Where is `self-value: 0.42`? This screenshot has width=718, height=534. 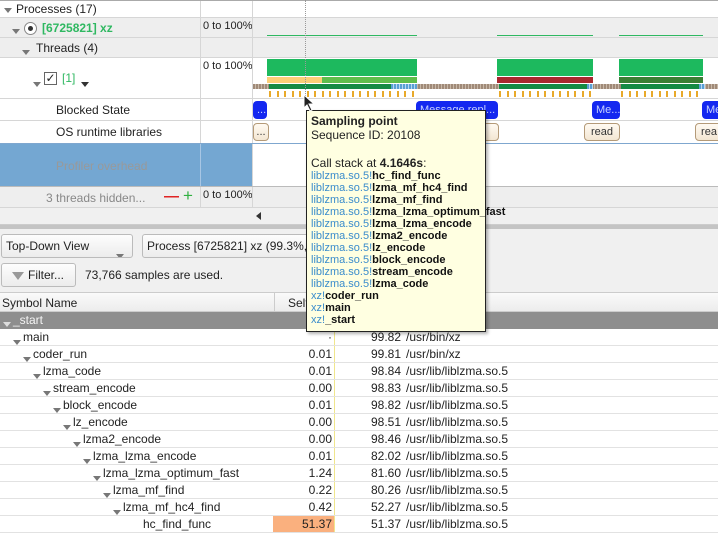 self-value: 0.42 is located at coordinates (304, 507).